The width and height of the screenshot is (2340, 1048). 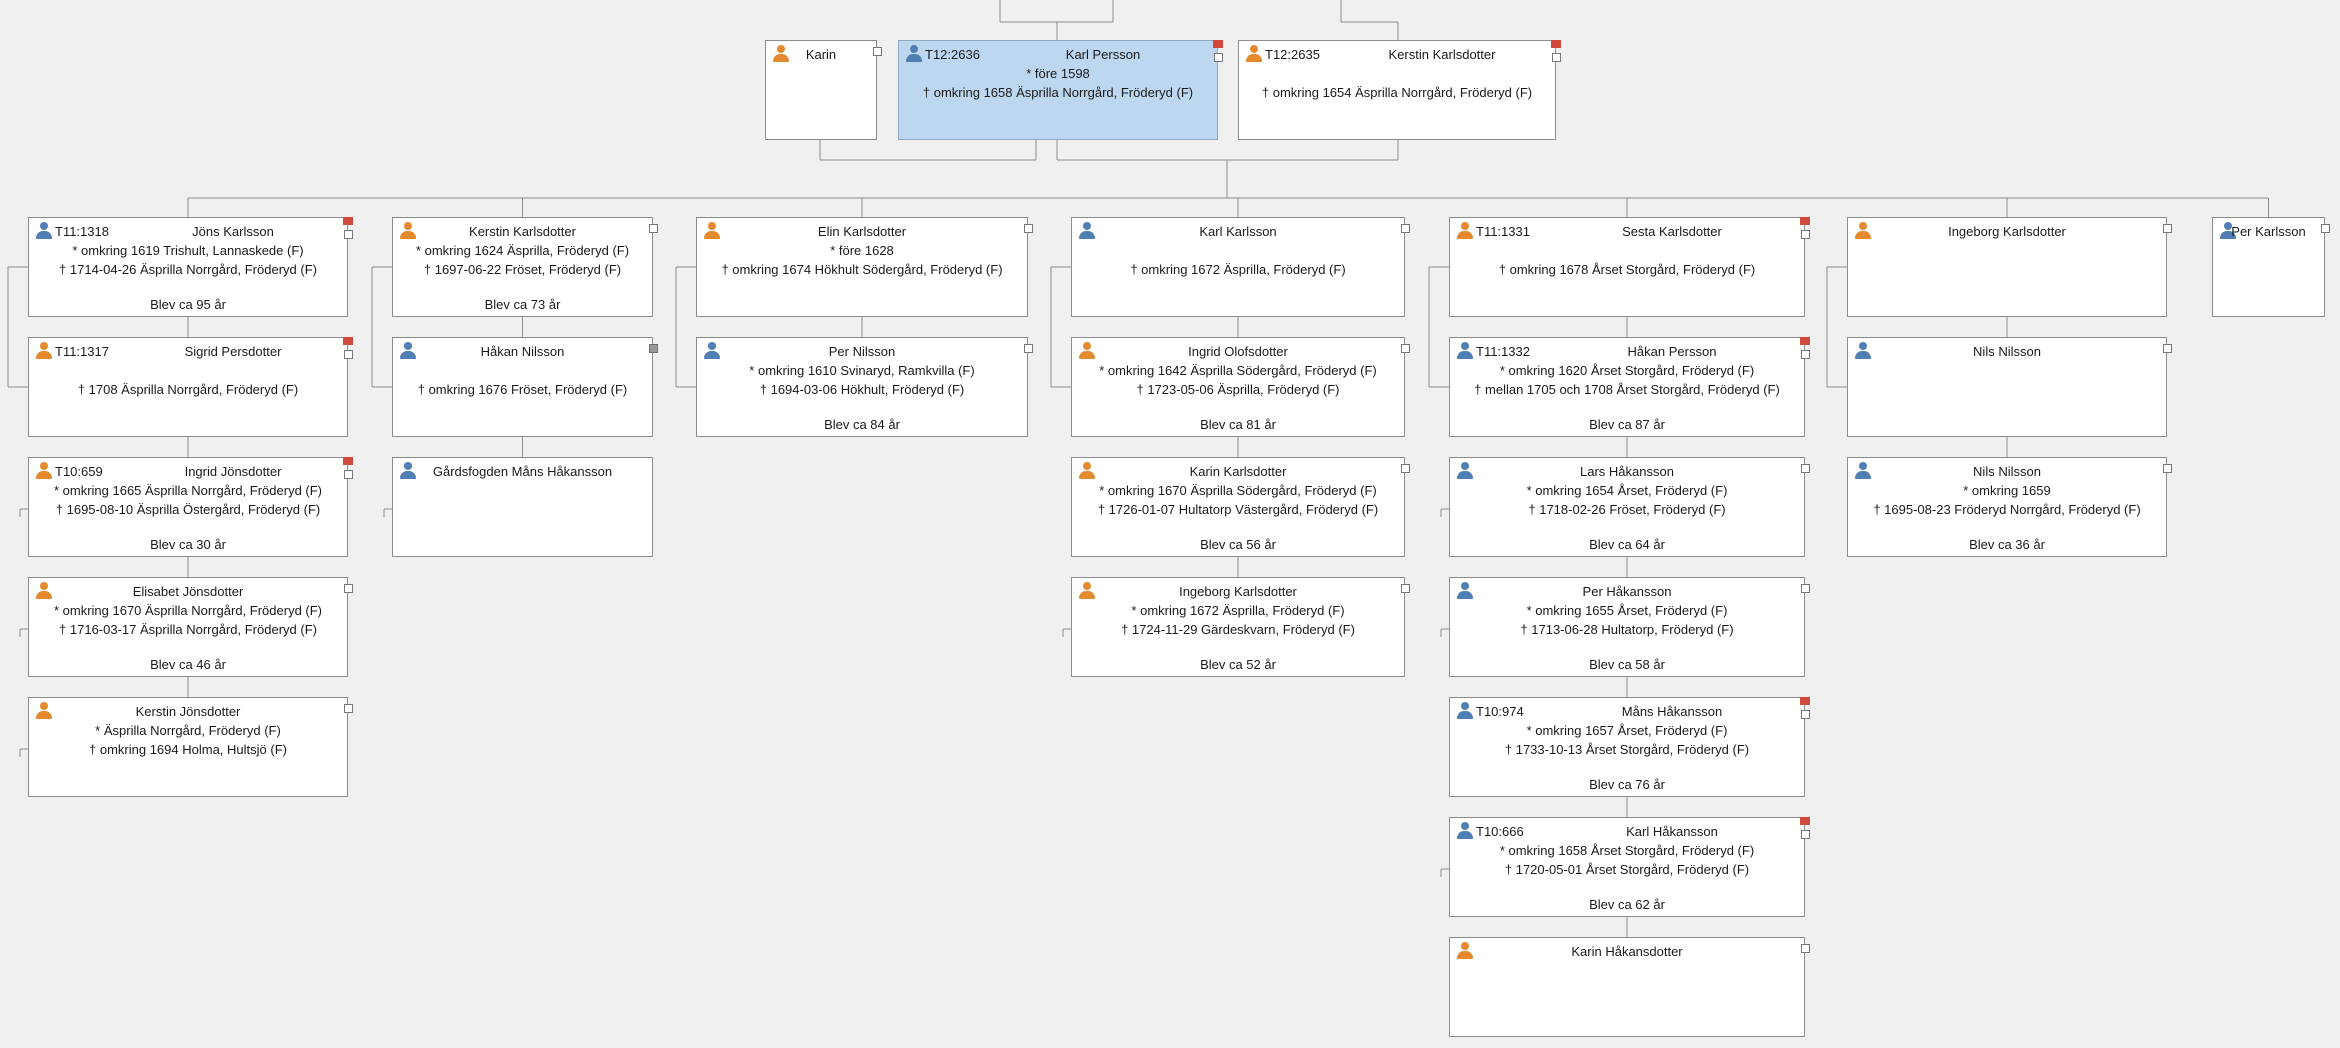 What do you see at coordinates (1254, 54) in the screenshot?
I see `female-person-icon` at bounding box center [1254, 54].